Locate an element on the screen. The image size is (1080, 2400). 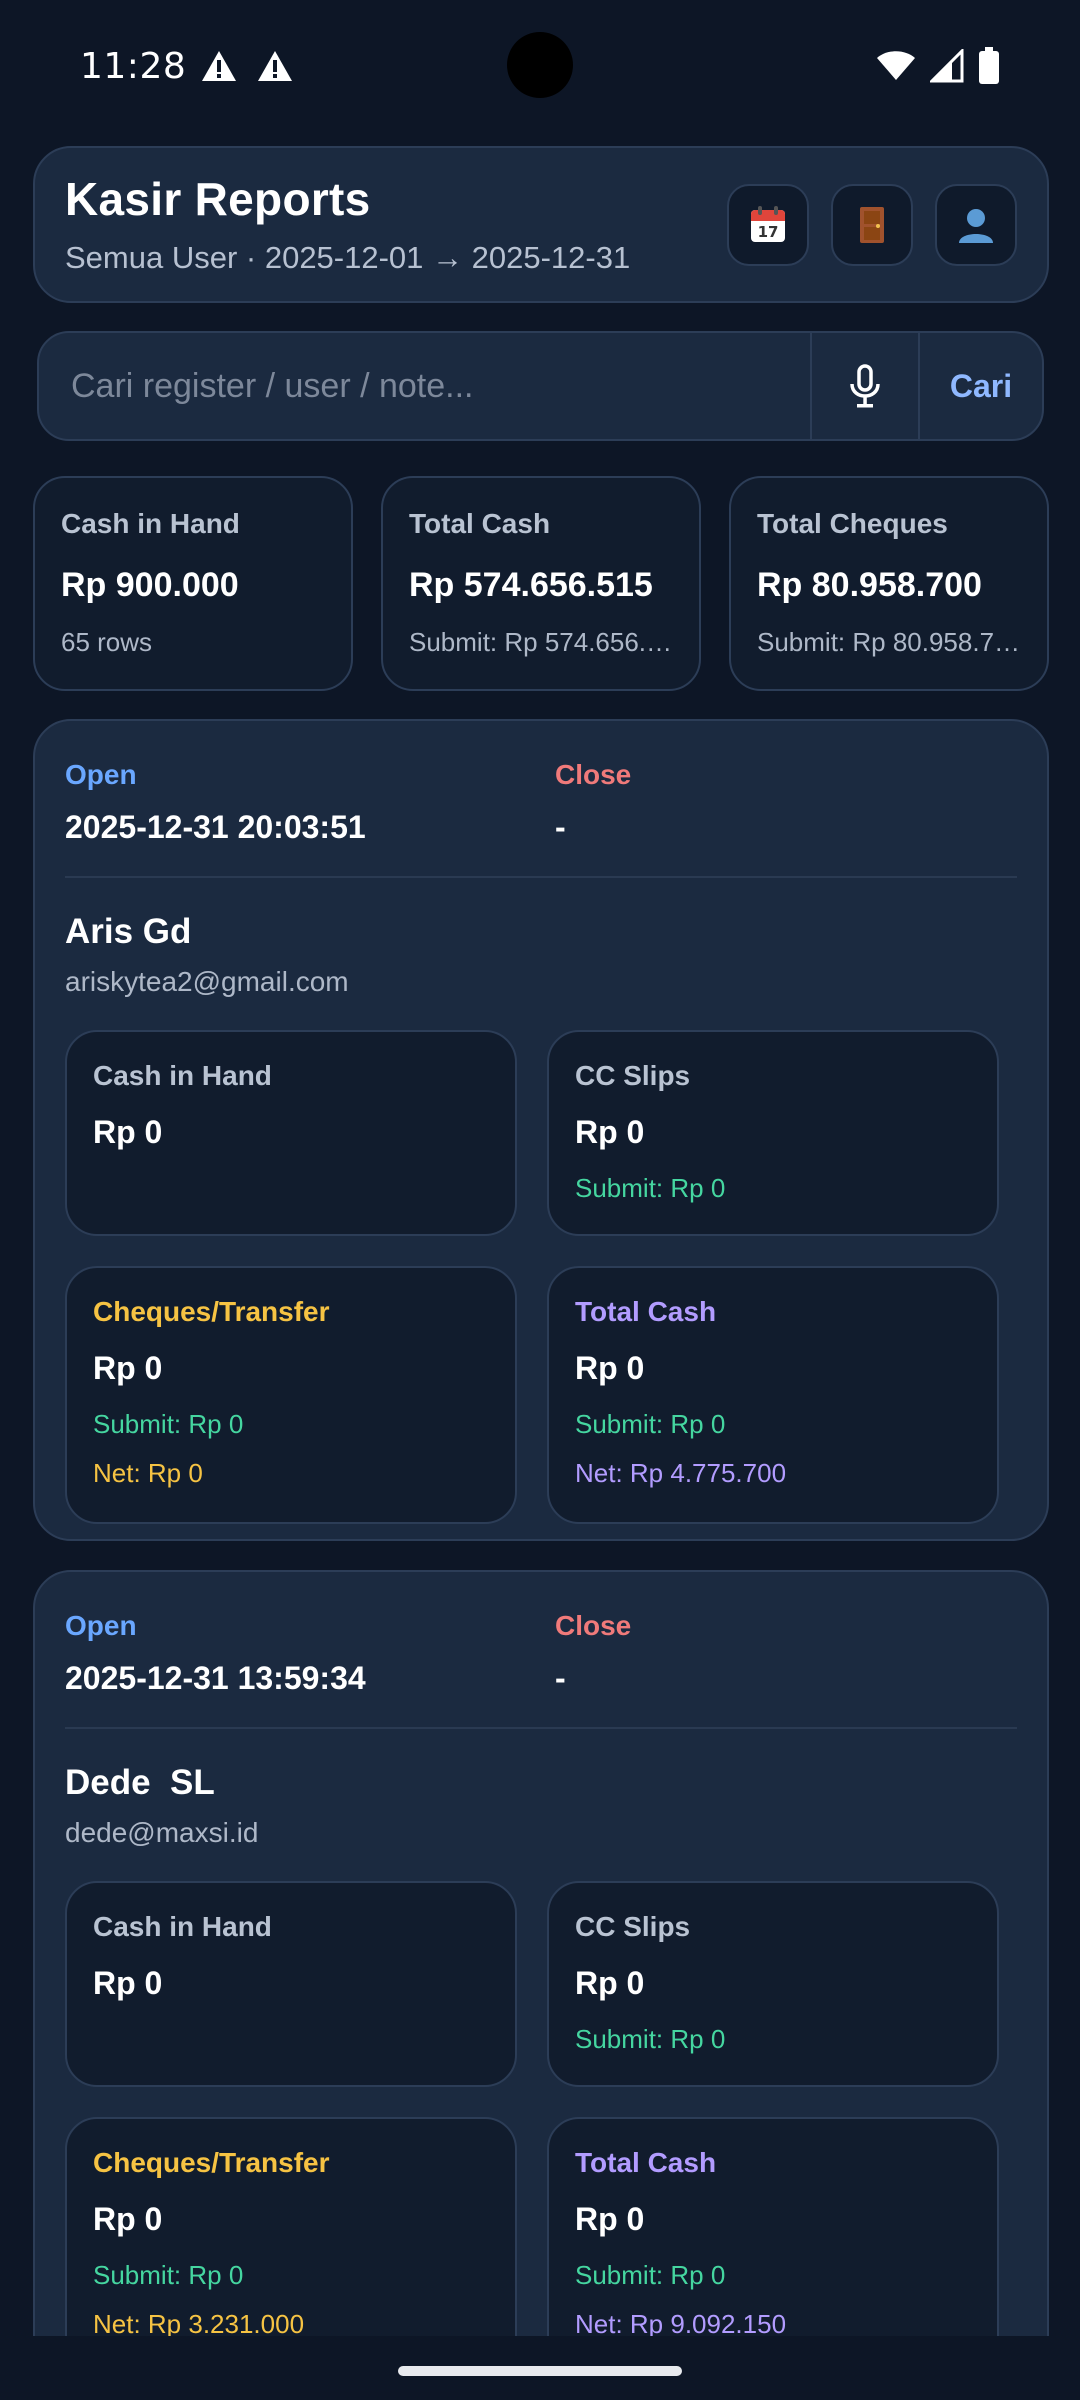
status-system-icons is located at coordinates (938, 66).